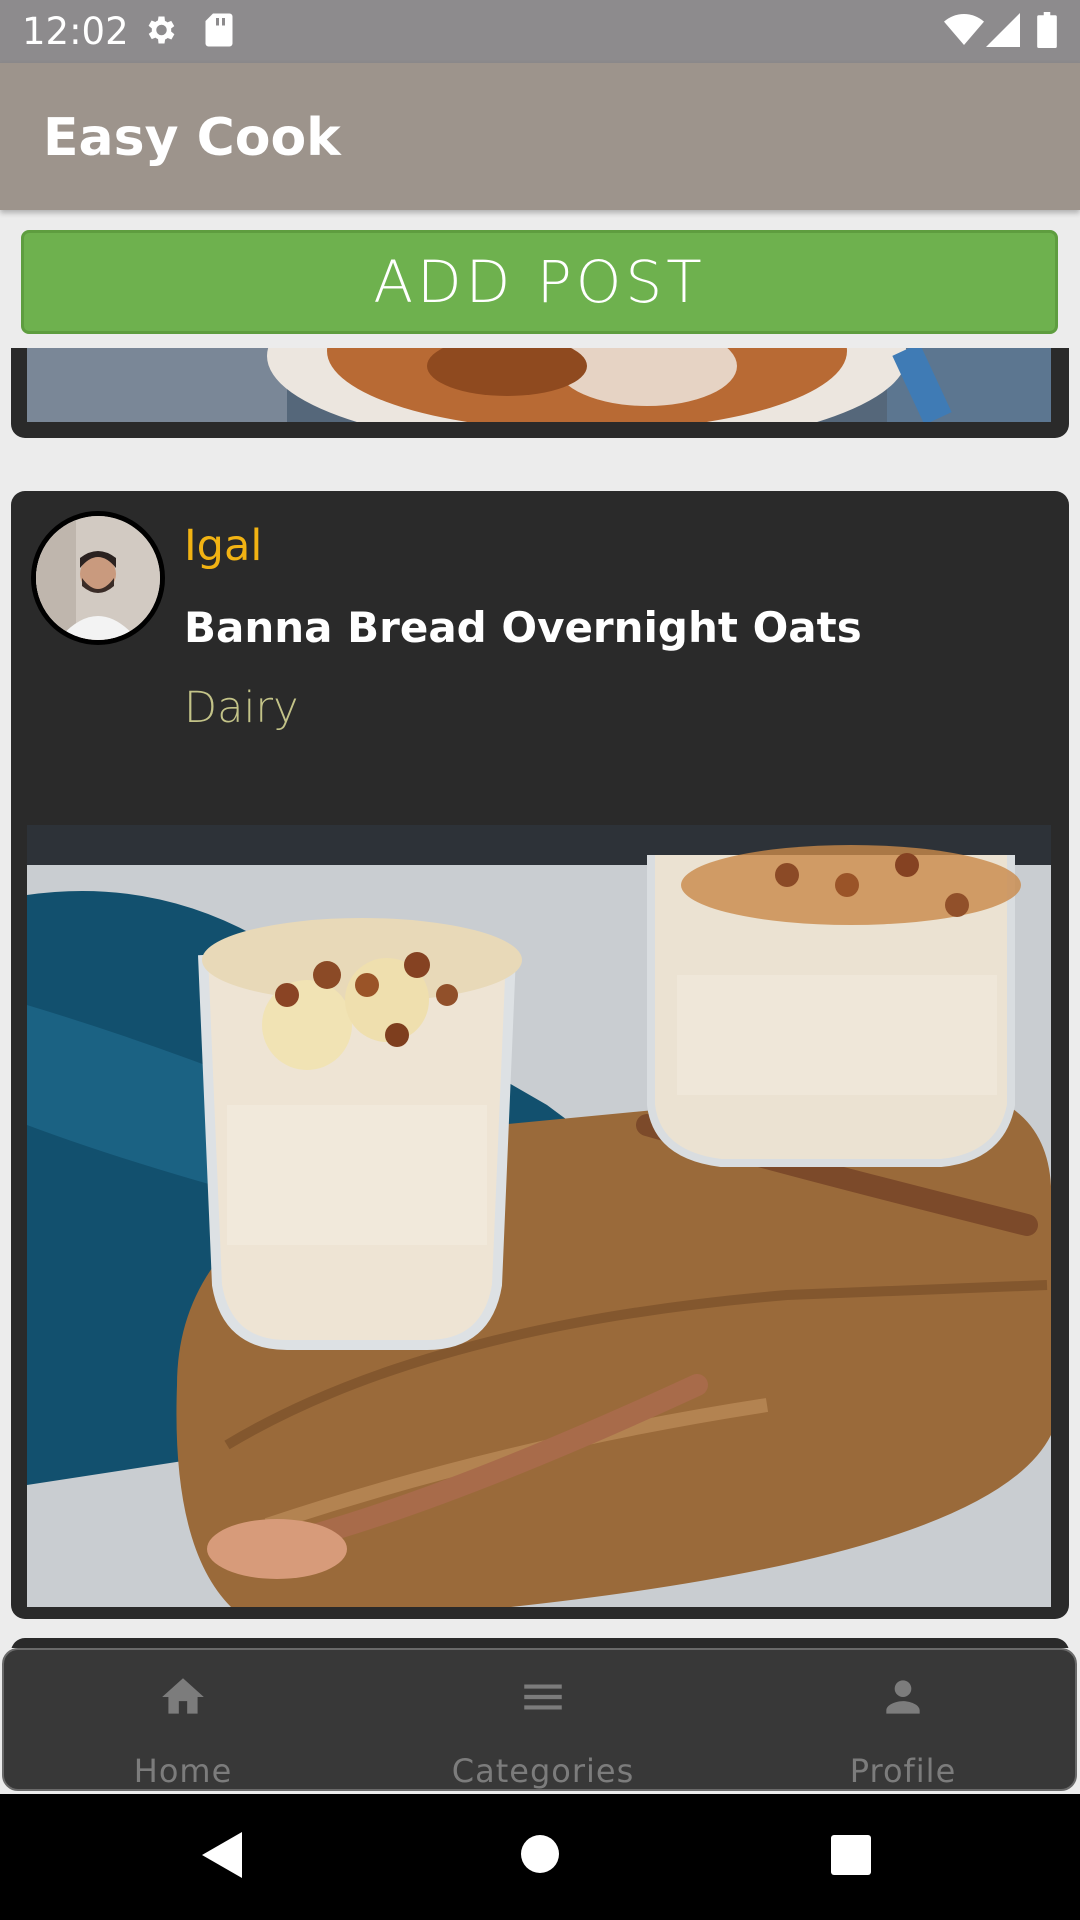  Describe the element at coordinates (902, 1720) in the screenshot. I see `nav-profile: Profile` at that location.